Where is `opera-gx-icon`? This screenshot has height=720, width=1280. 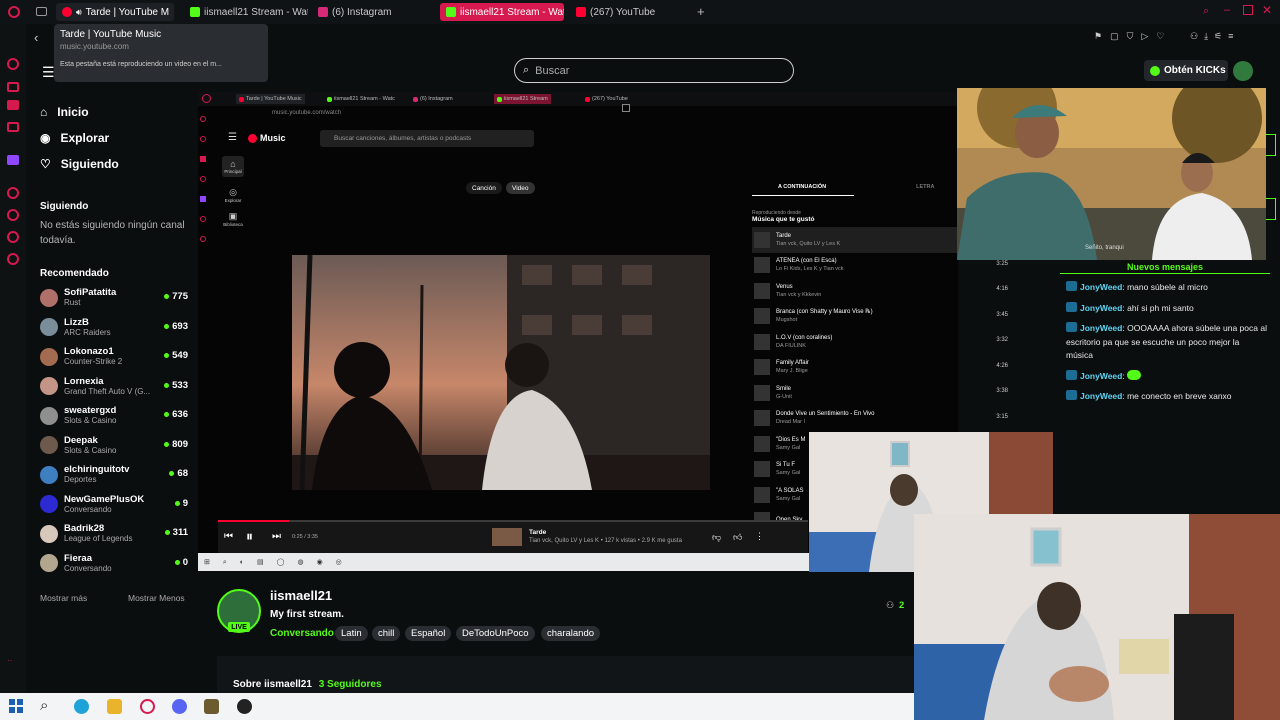 opera-gx-icon is located at coordinates (147, 706).